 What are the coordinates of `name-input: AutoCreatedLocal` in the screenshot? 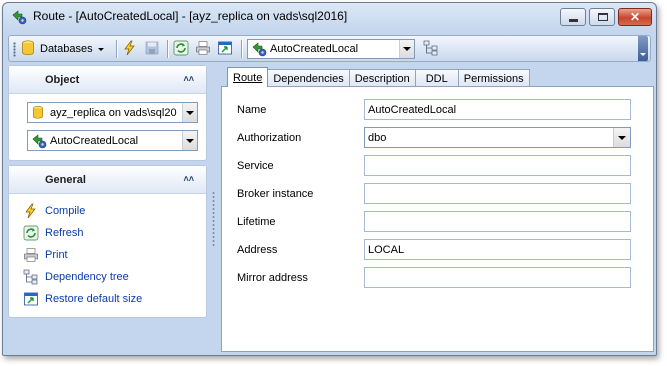 It's located at (497, 109).